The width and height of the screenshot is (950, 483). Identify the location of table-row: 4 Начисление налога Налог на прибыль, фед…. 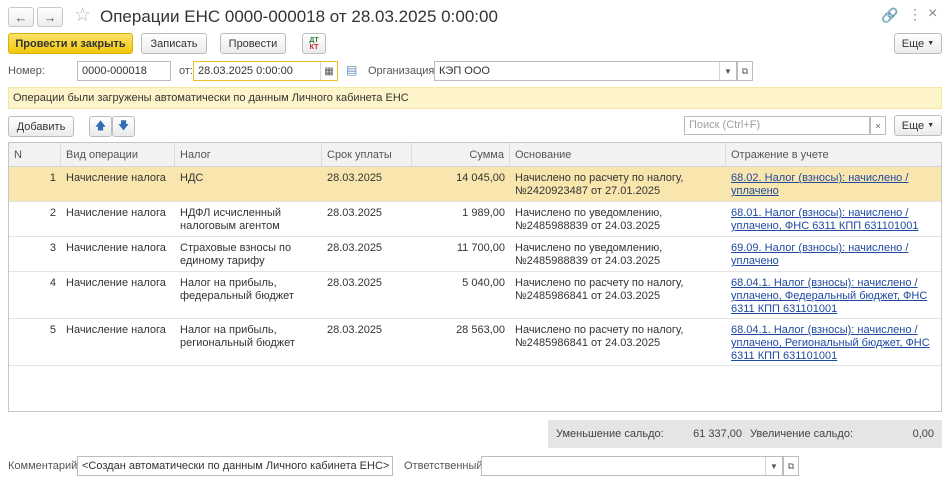
(475, 295).